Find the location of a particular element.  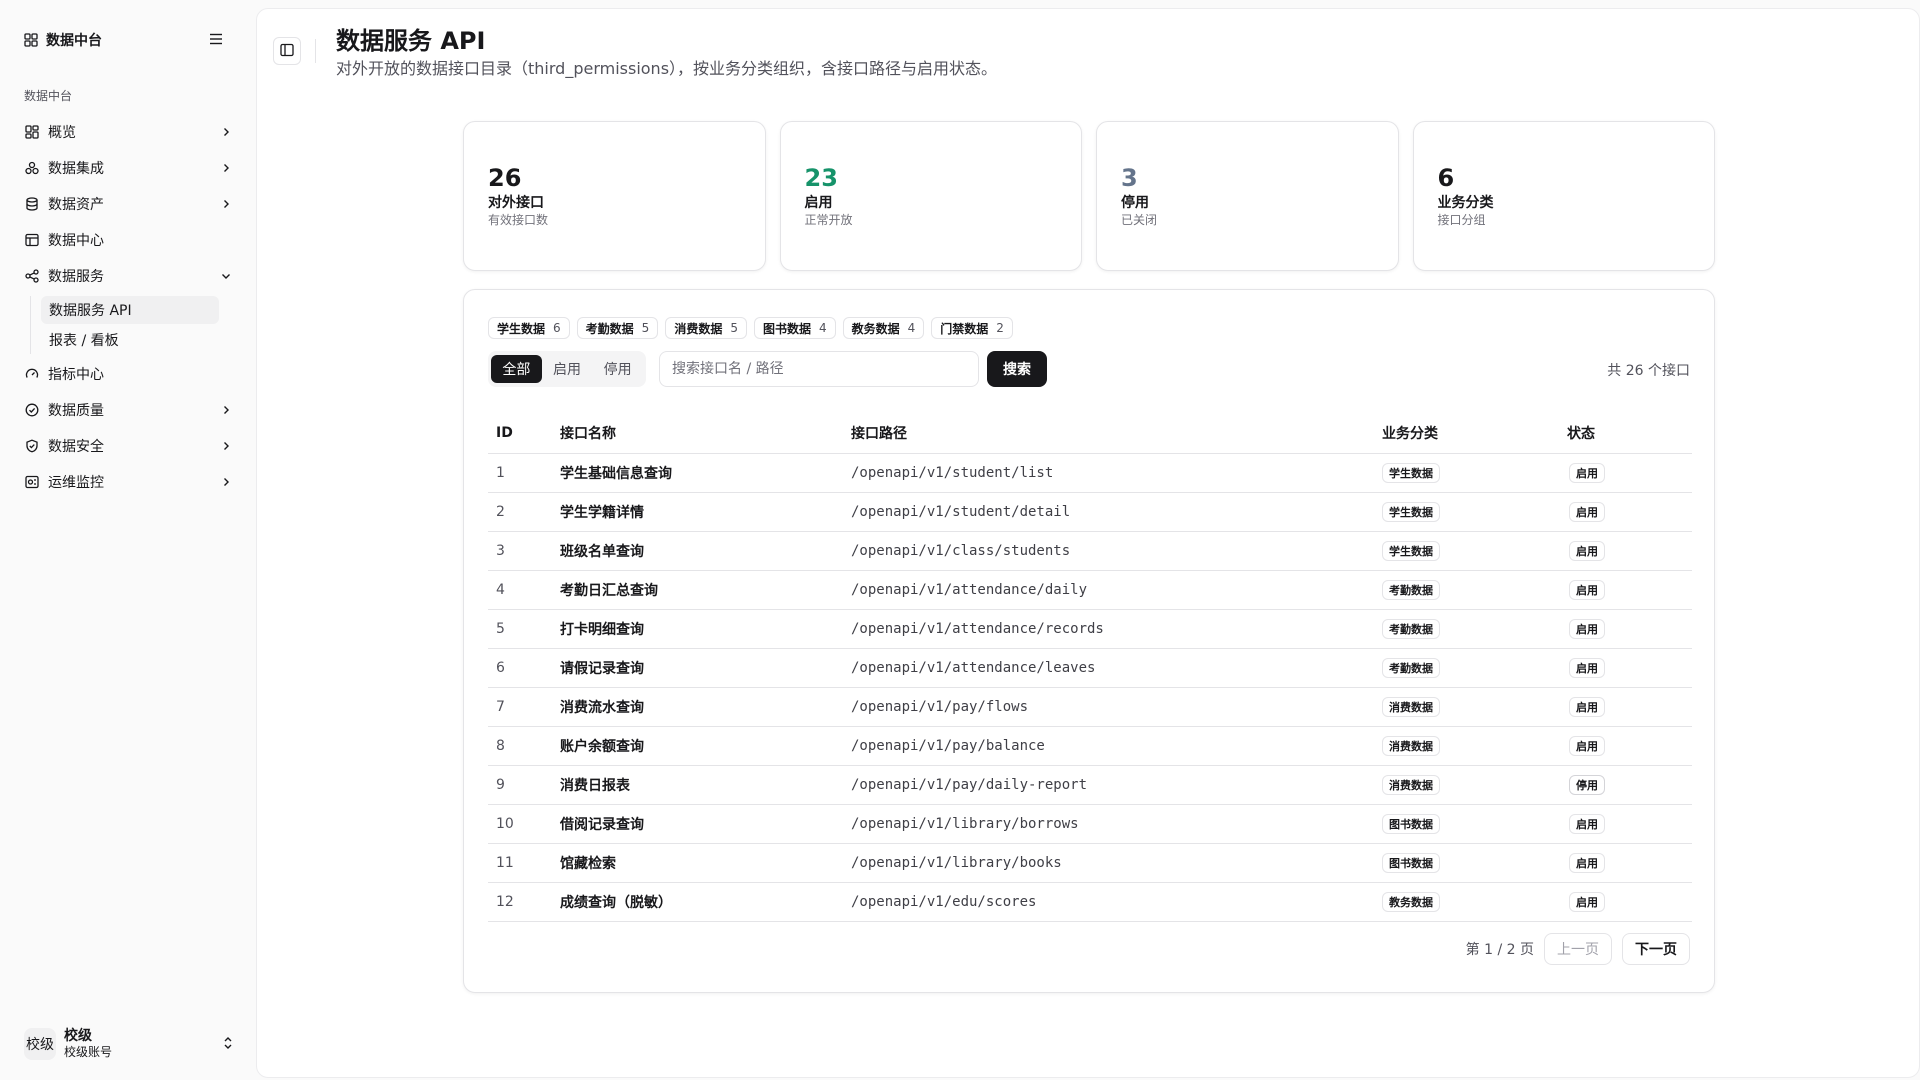

filter-enabled-button: 启用 is located at coordinates (567, 369).